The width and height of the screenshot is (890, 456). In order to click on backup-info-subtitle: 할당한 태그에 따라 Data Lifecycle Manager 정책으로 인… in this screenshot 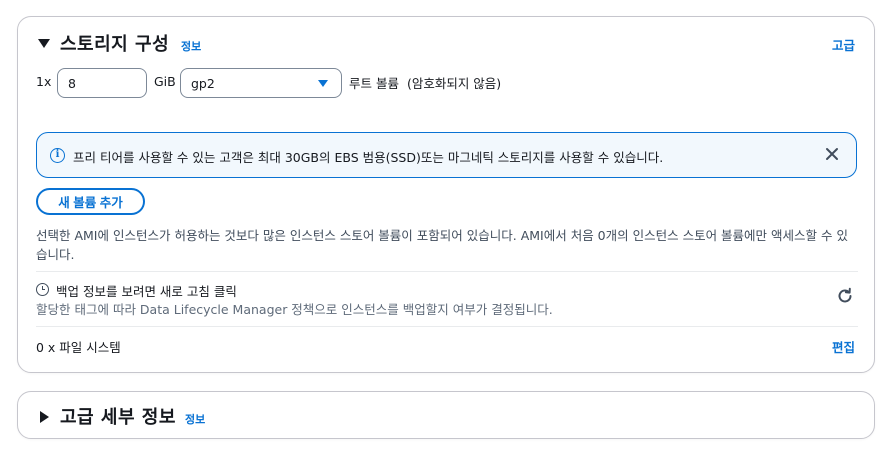, I will do `click(294, 309)`.